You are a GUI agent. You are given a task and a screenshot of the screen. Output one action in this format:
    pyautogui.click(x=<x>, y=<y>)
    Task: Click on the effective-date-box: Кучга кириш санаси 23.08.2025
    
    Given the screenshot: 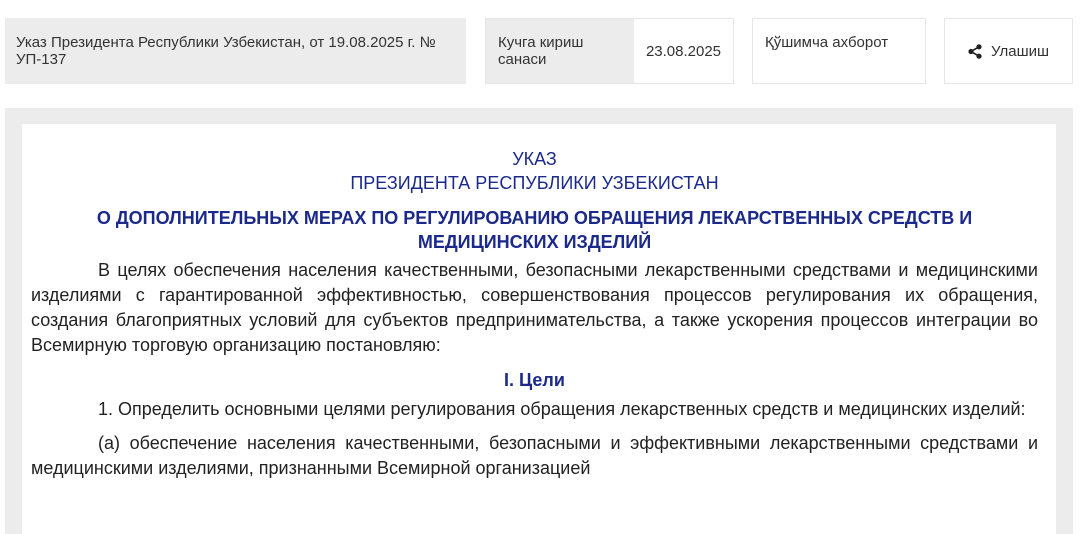 What is the action you would take?
    pyautogui.click(x=609, y=51)
    